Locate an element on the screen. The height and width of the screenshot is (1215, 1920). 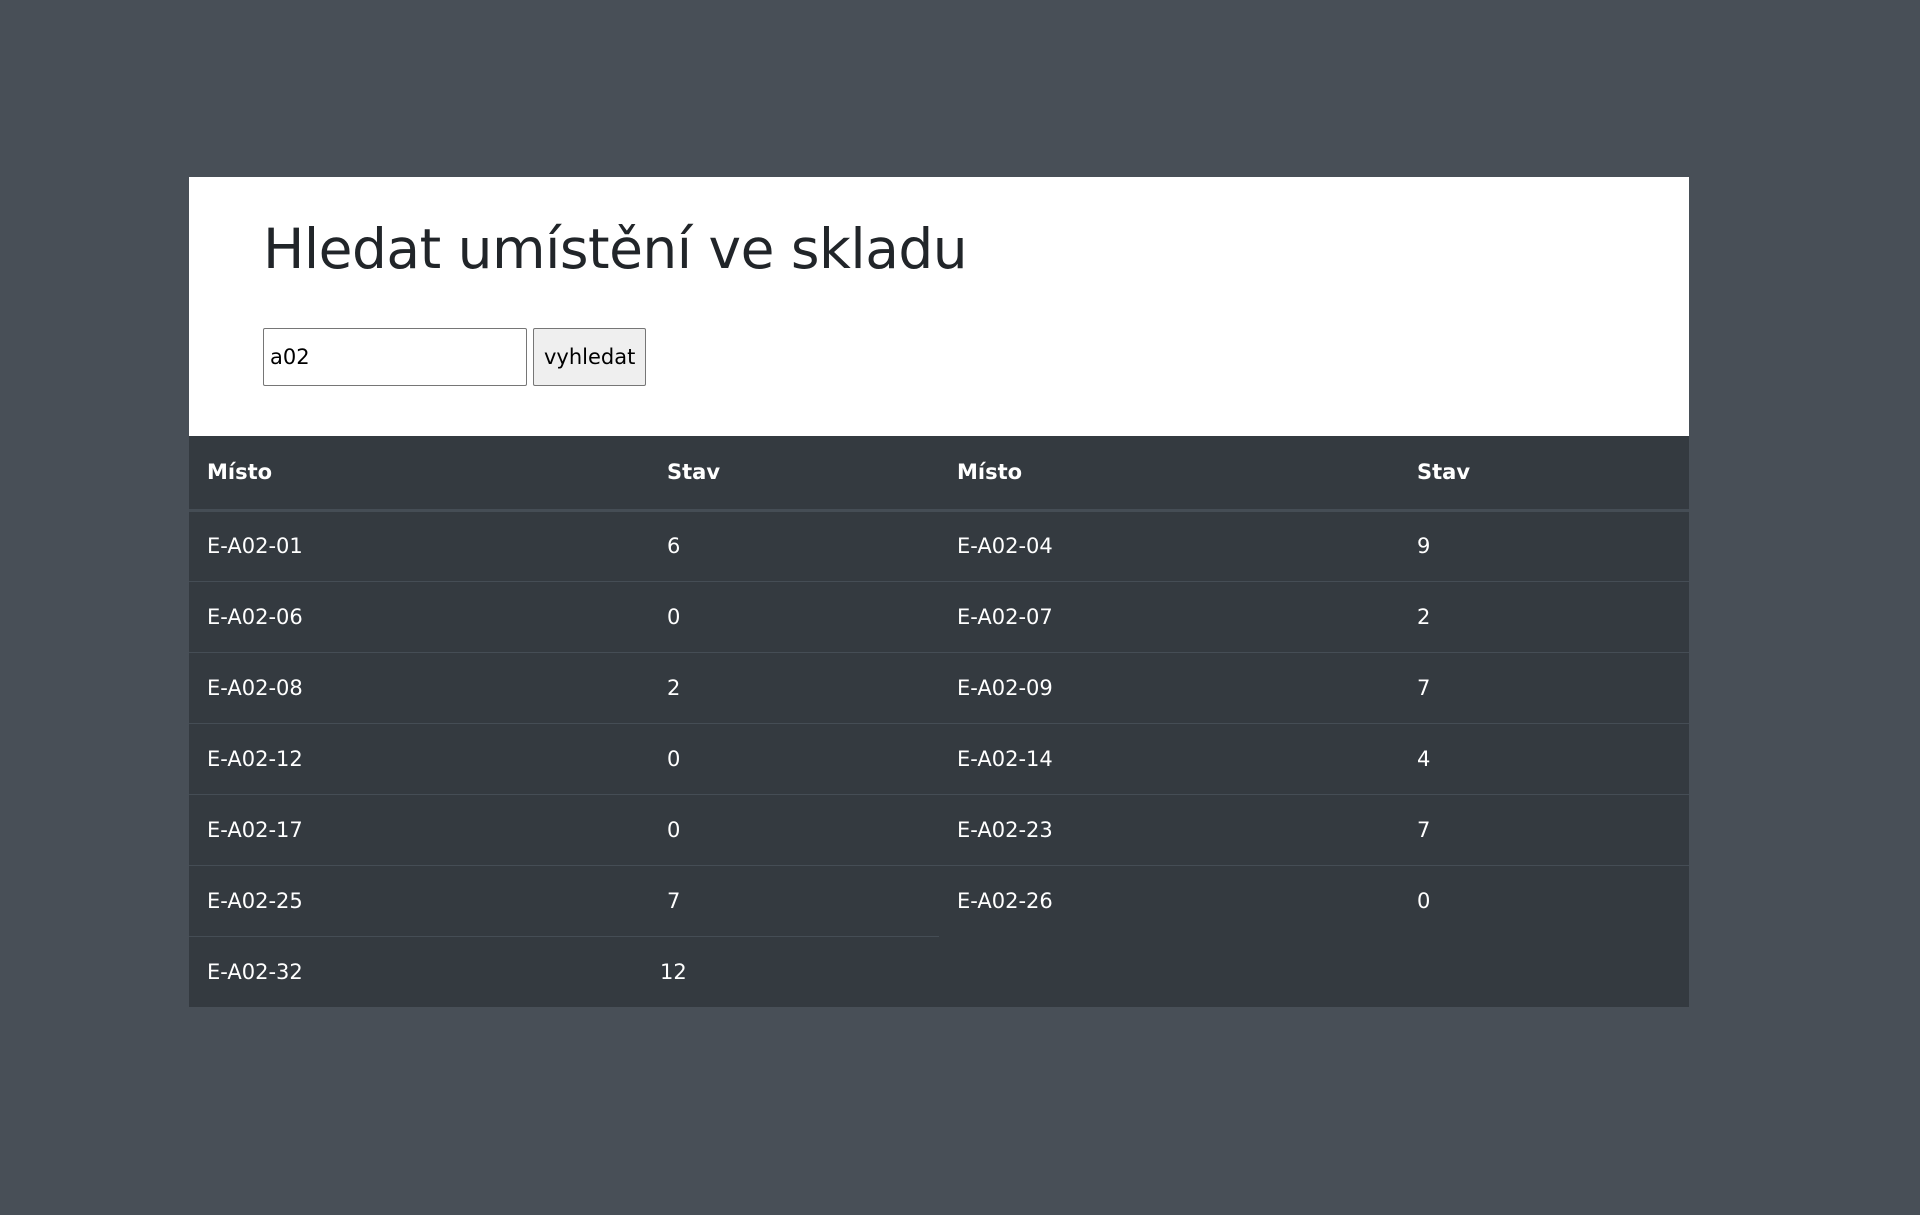
cell-place: E-A02-14 is located at coordinates (1169, 758).